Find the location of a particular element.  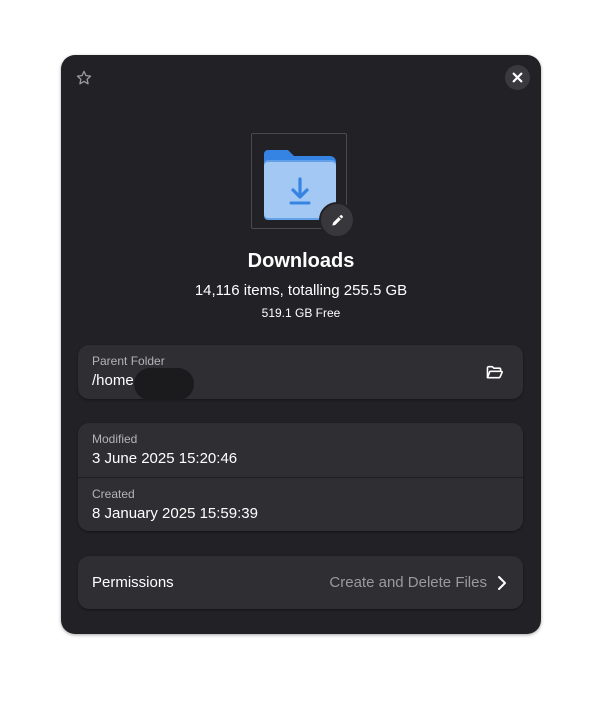

close-icon is located at coordinates (517, 77).